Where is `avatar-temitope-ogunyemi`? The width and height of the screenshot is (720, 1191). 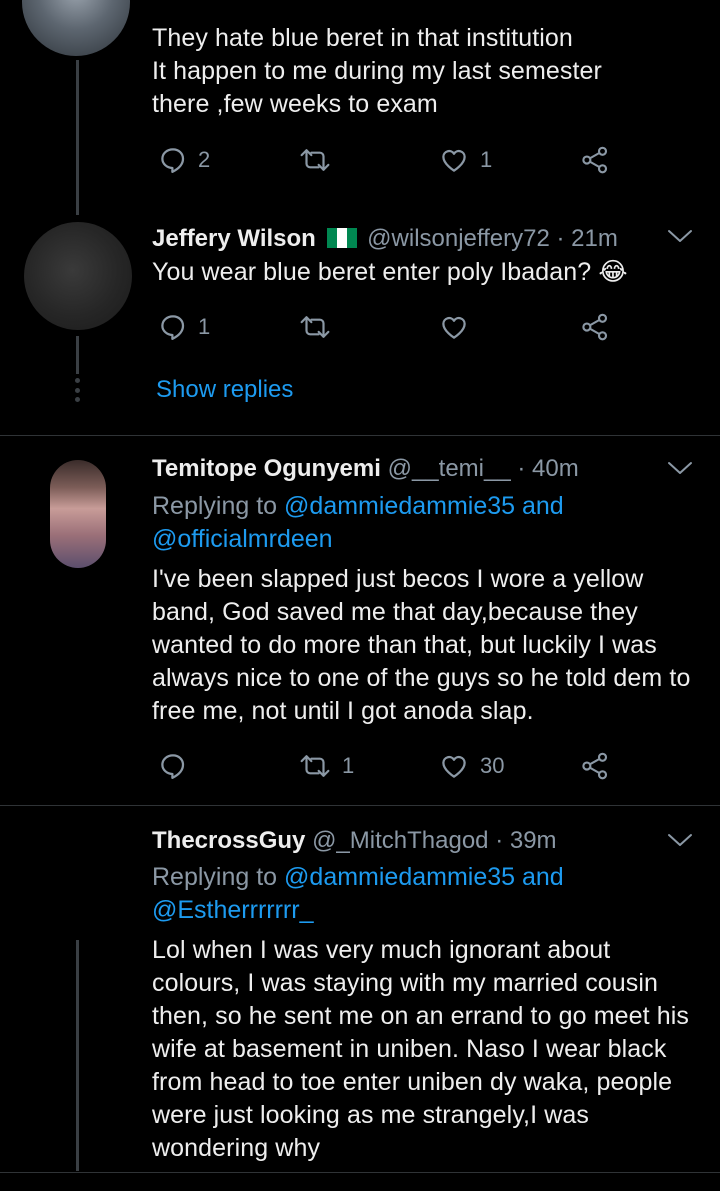
avatar-temitope-ogunyemi is located at coordinates (78, 514).